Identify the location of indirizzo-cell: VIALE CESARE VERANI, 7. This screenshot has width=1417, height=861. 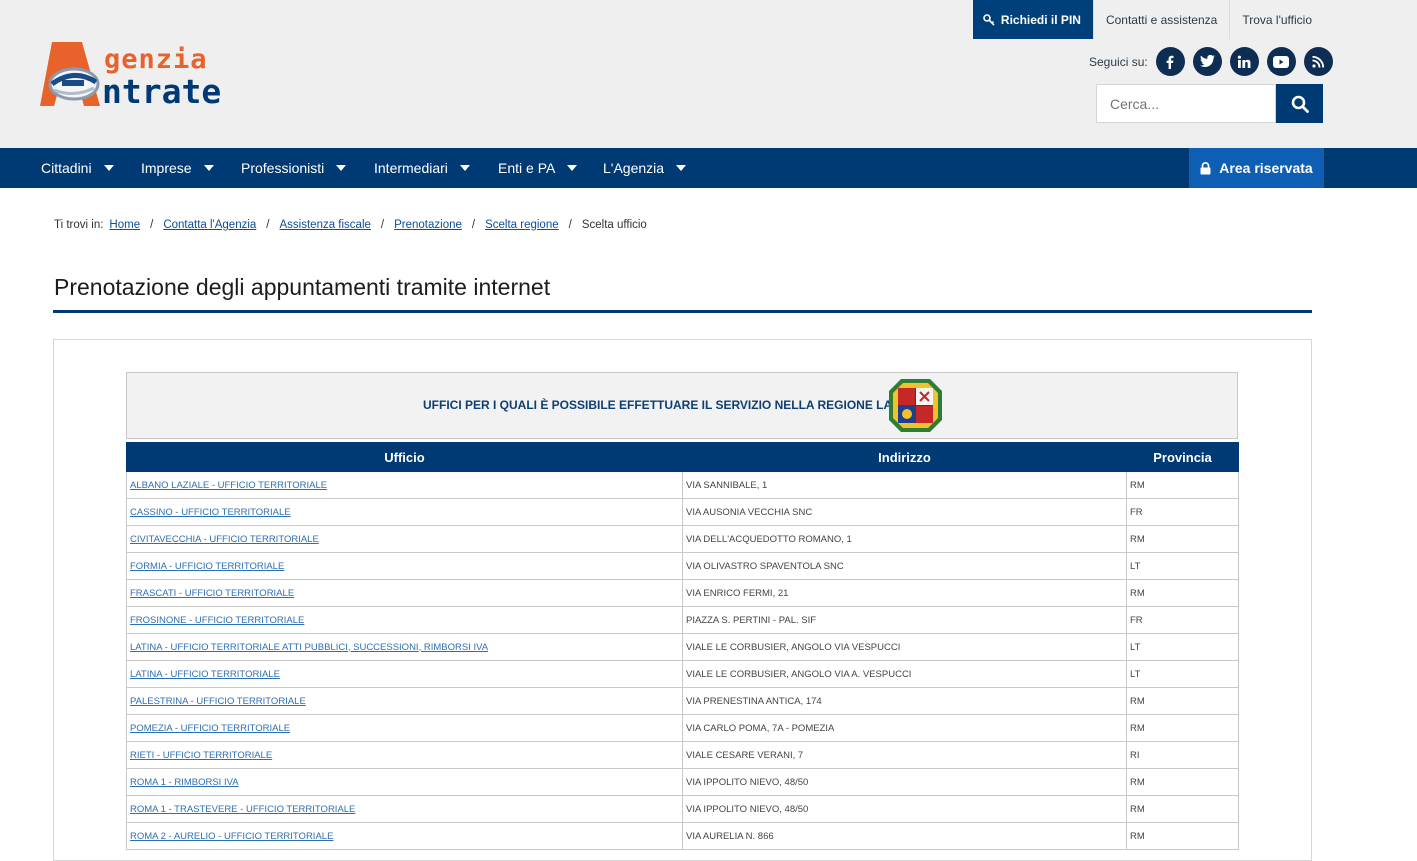
(904, 755).